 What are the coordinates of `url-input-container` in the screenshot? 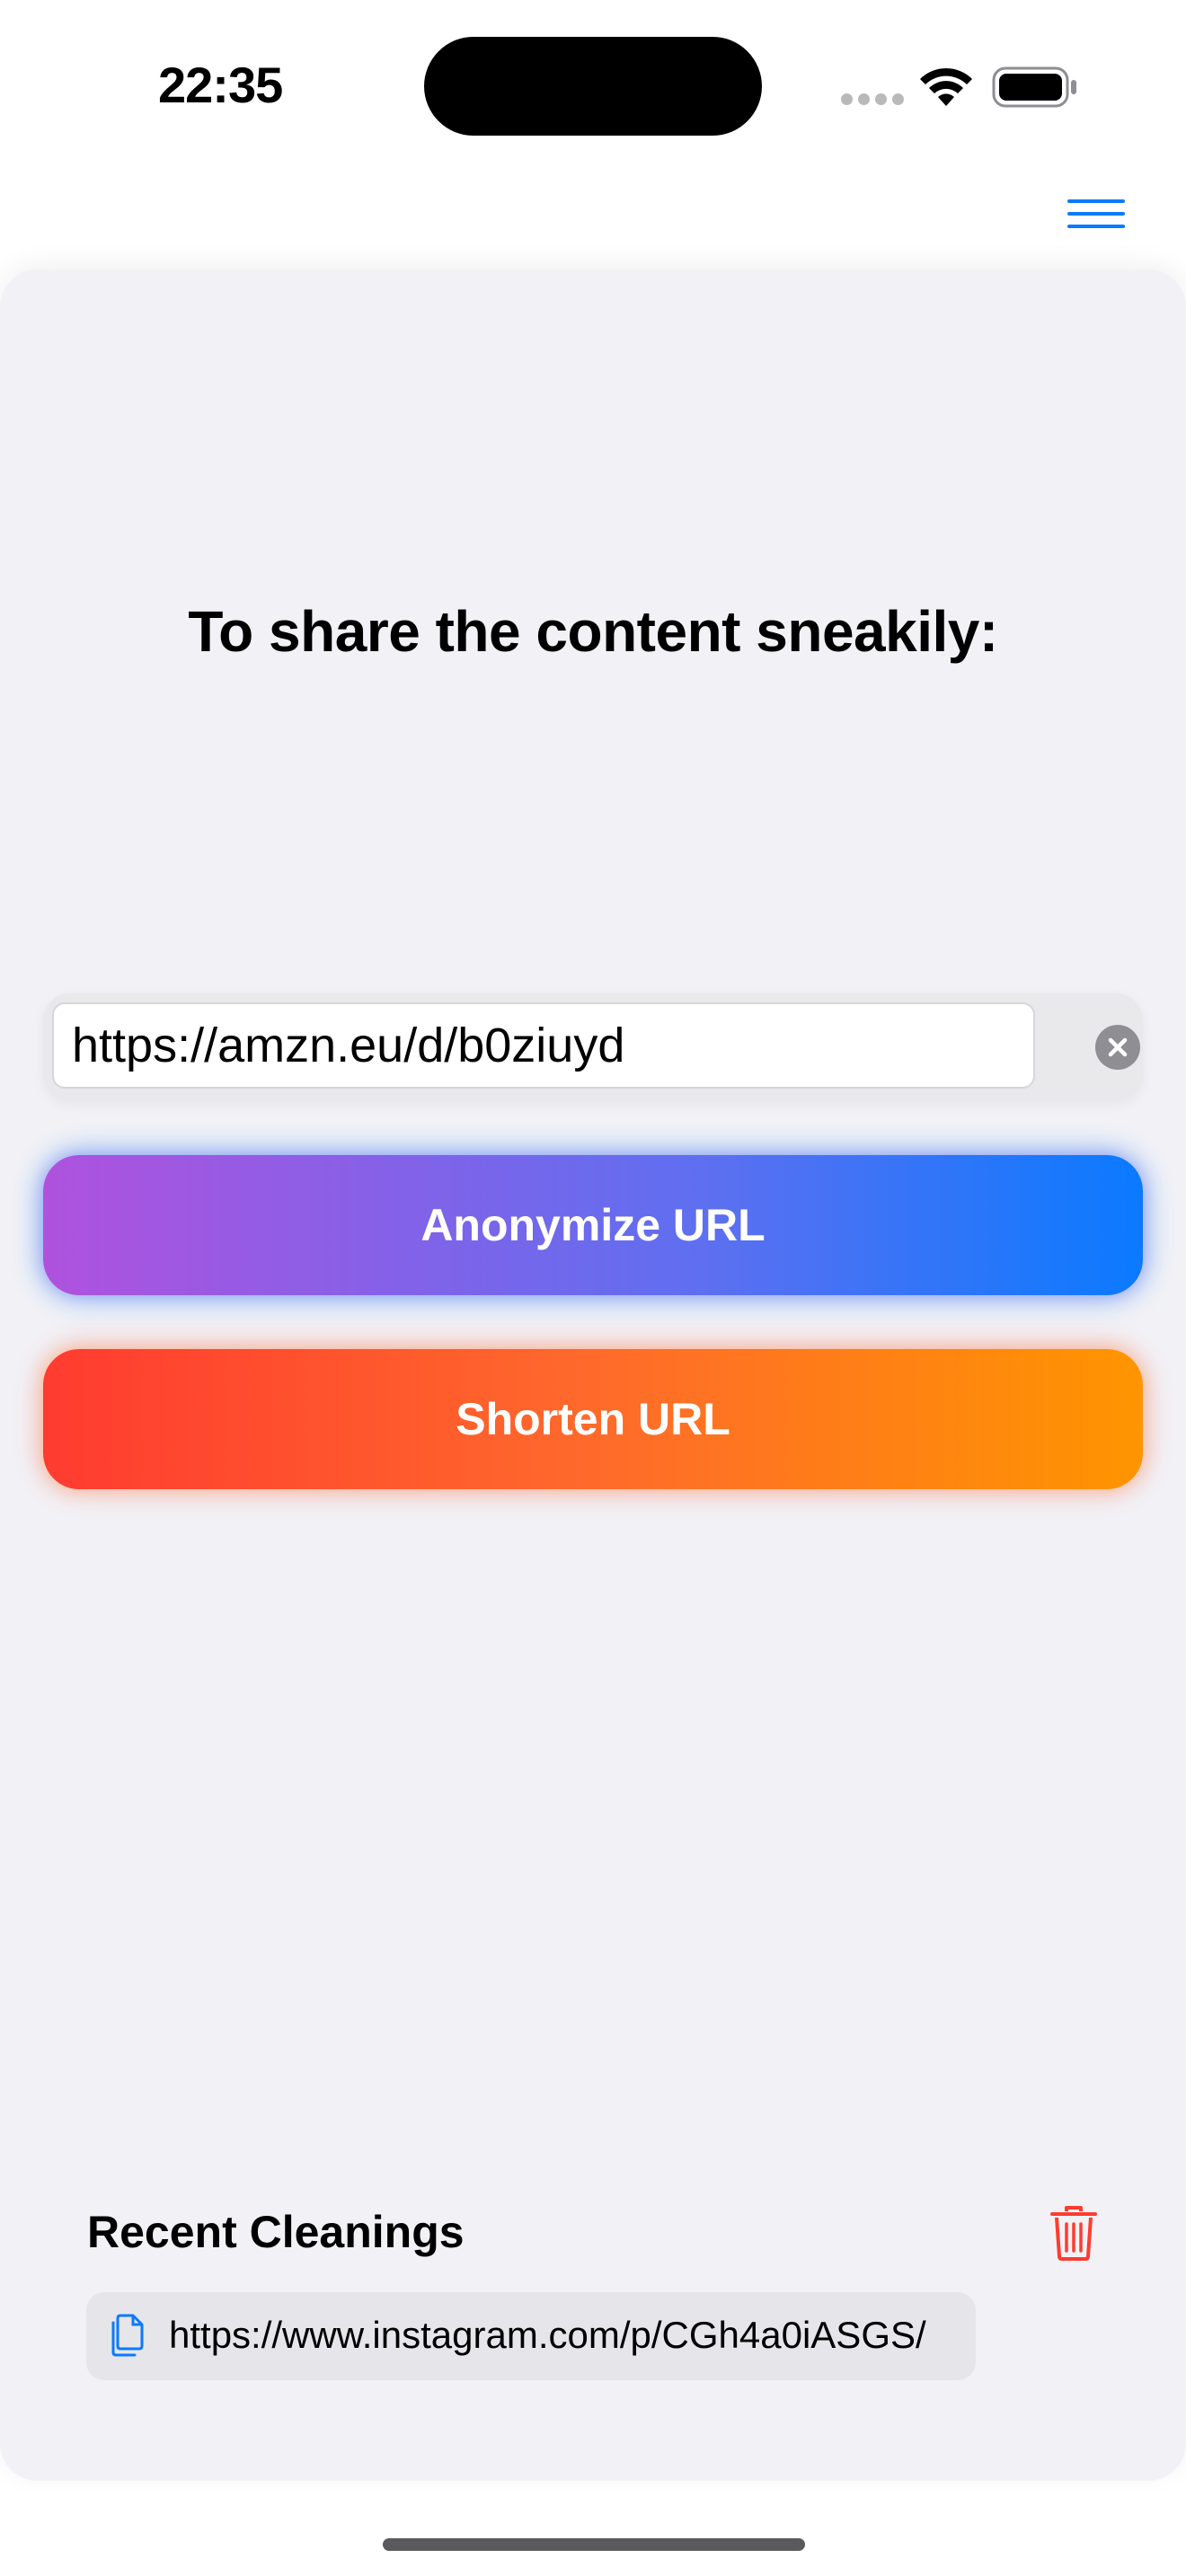 It's located at (593, 1047).